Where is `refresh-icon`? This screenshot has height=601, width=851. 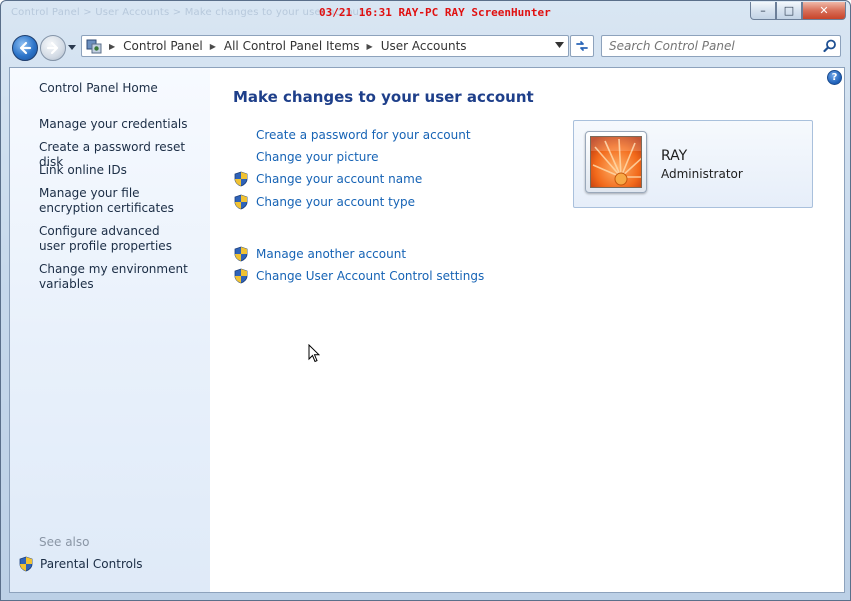 refresh-icon is located at coordinates (582, 46).